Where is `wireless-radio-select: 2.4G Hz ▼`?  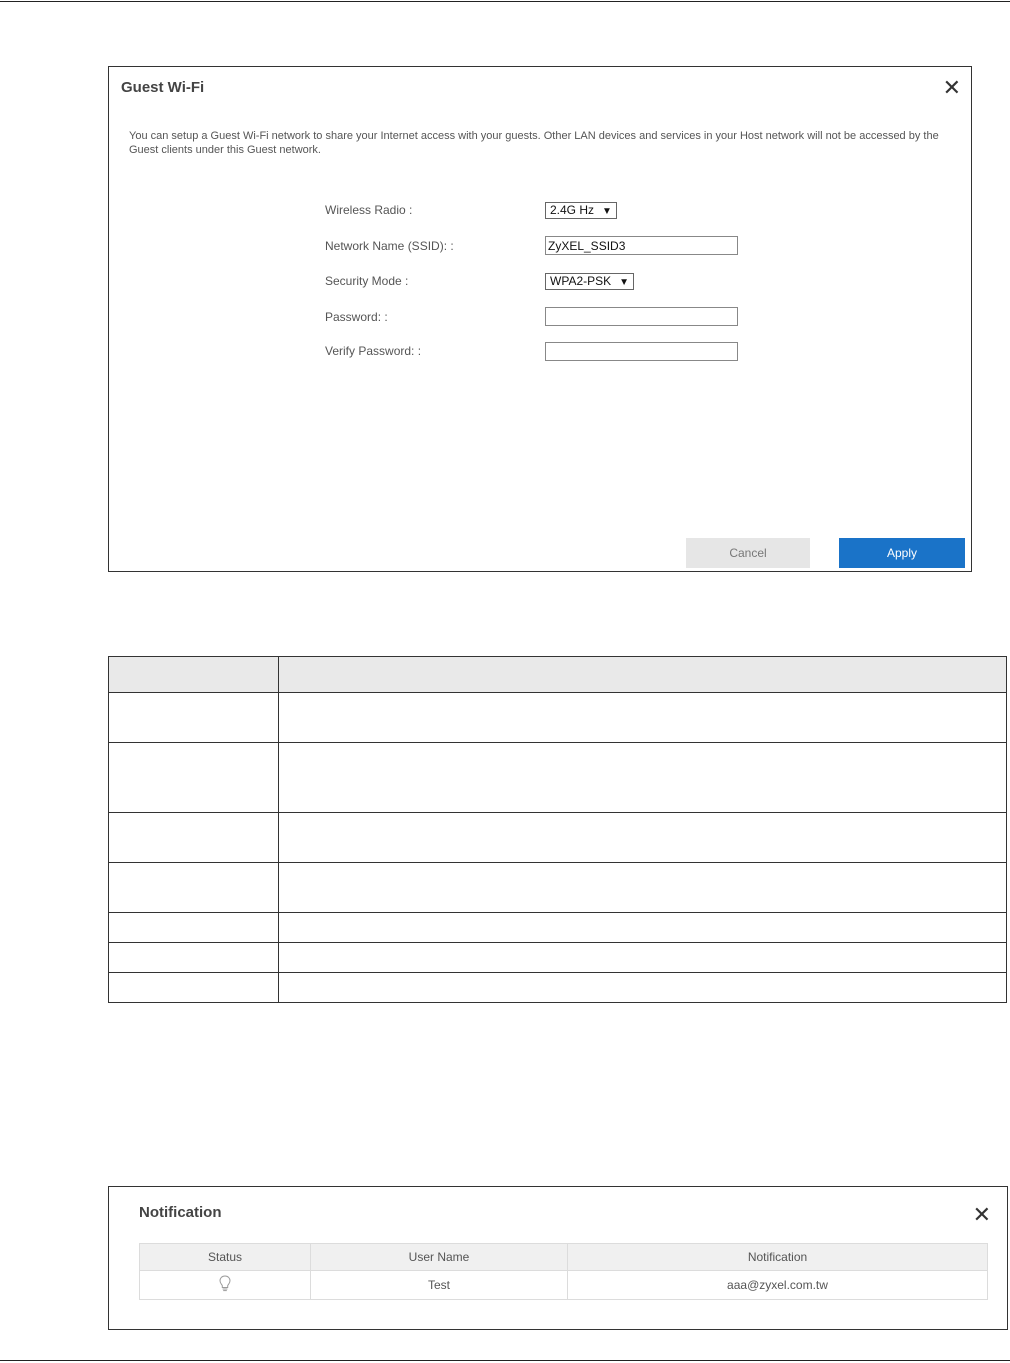
wireless-radio-select: 2.4G Hz ▼ is located at coordinates (581, 210).